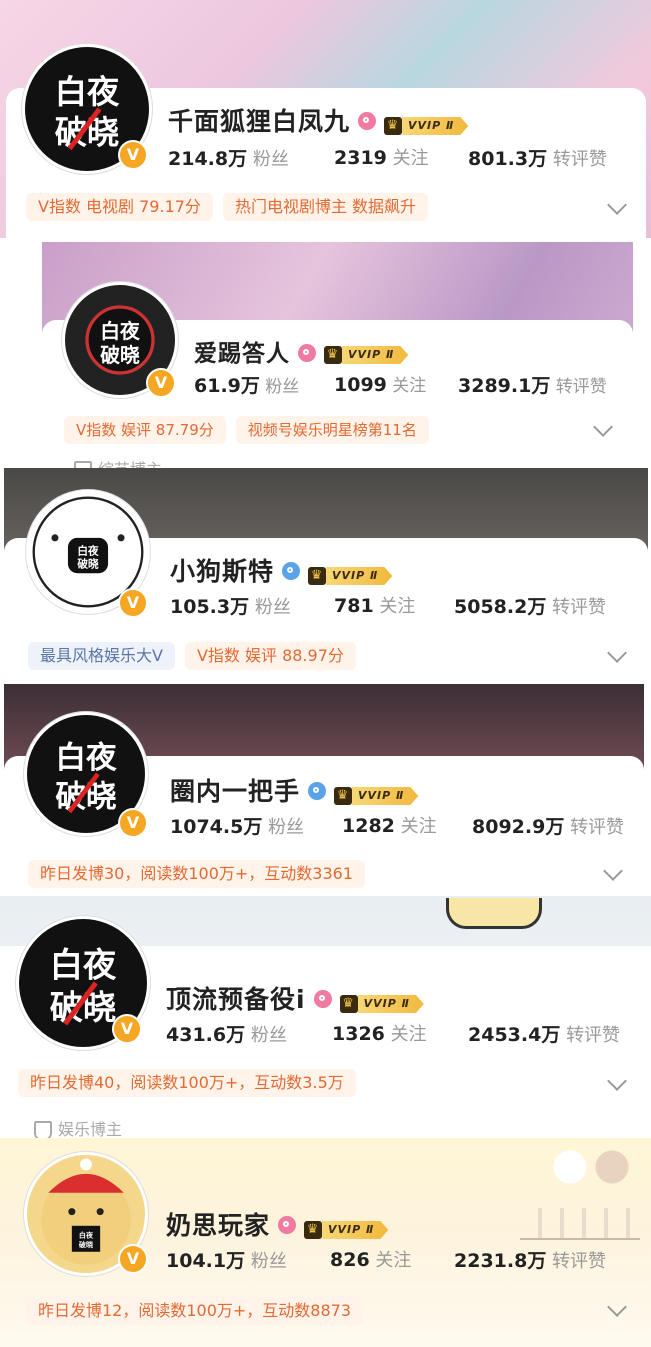  What do you see at coordinates (187, 1083) in the screenshot?
I see `daily-stats-tag: 昨日发博40，阅读数100万+，互动数3.5万` at bounding box center [187, 1083].